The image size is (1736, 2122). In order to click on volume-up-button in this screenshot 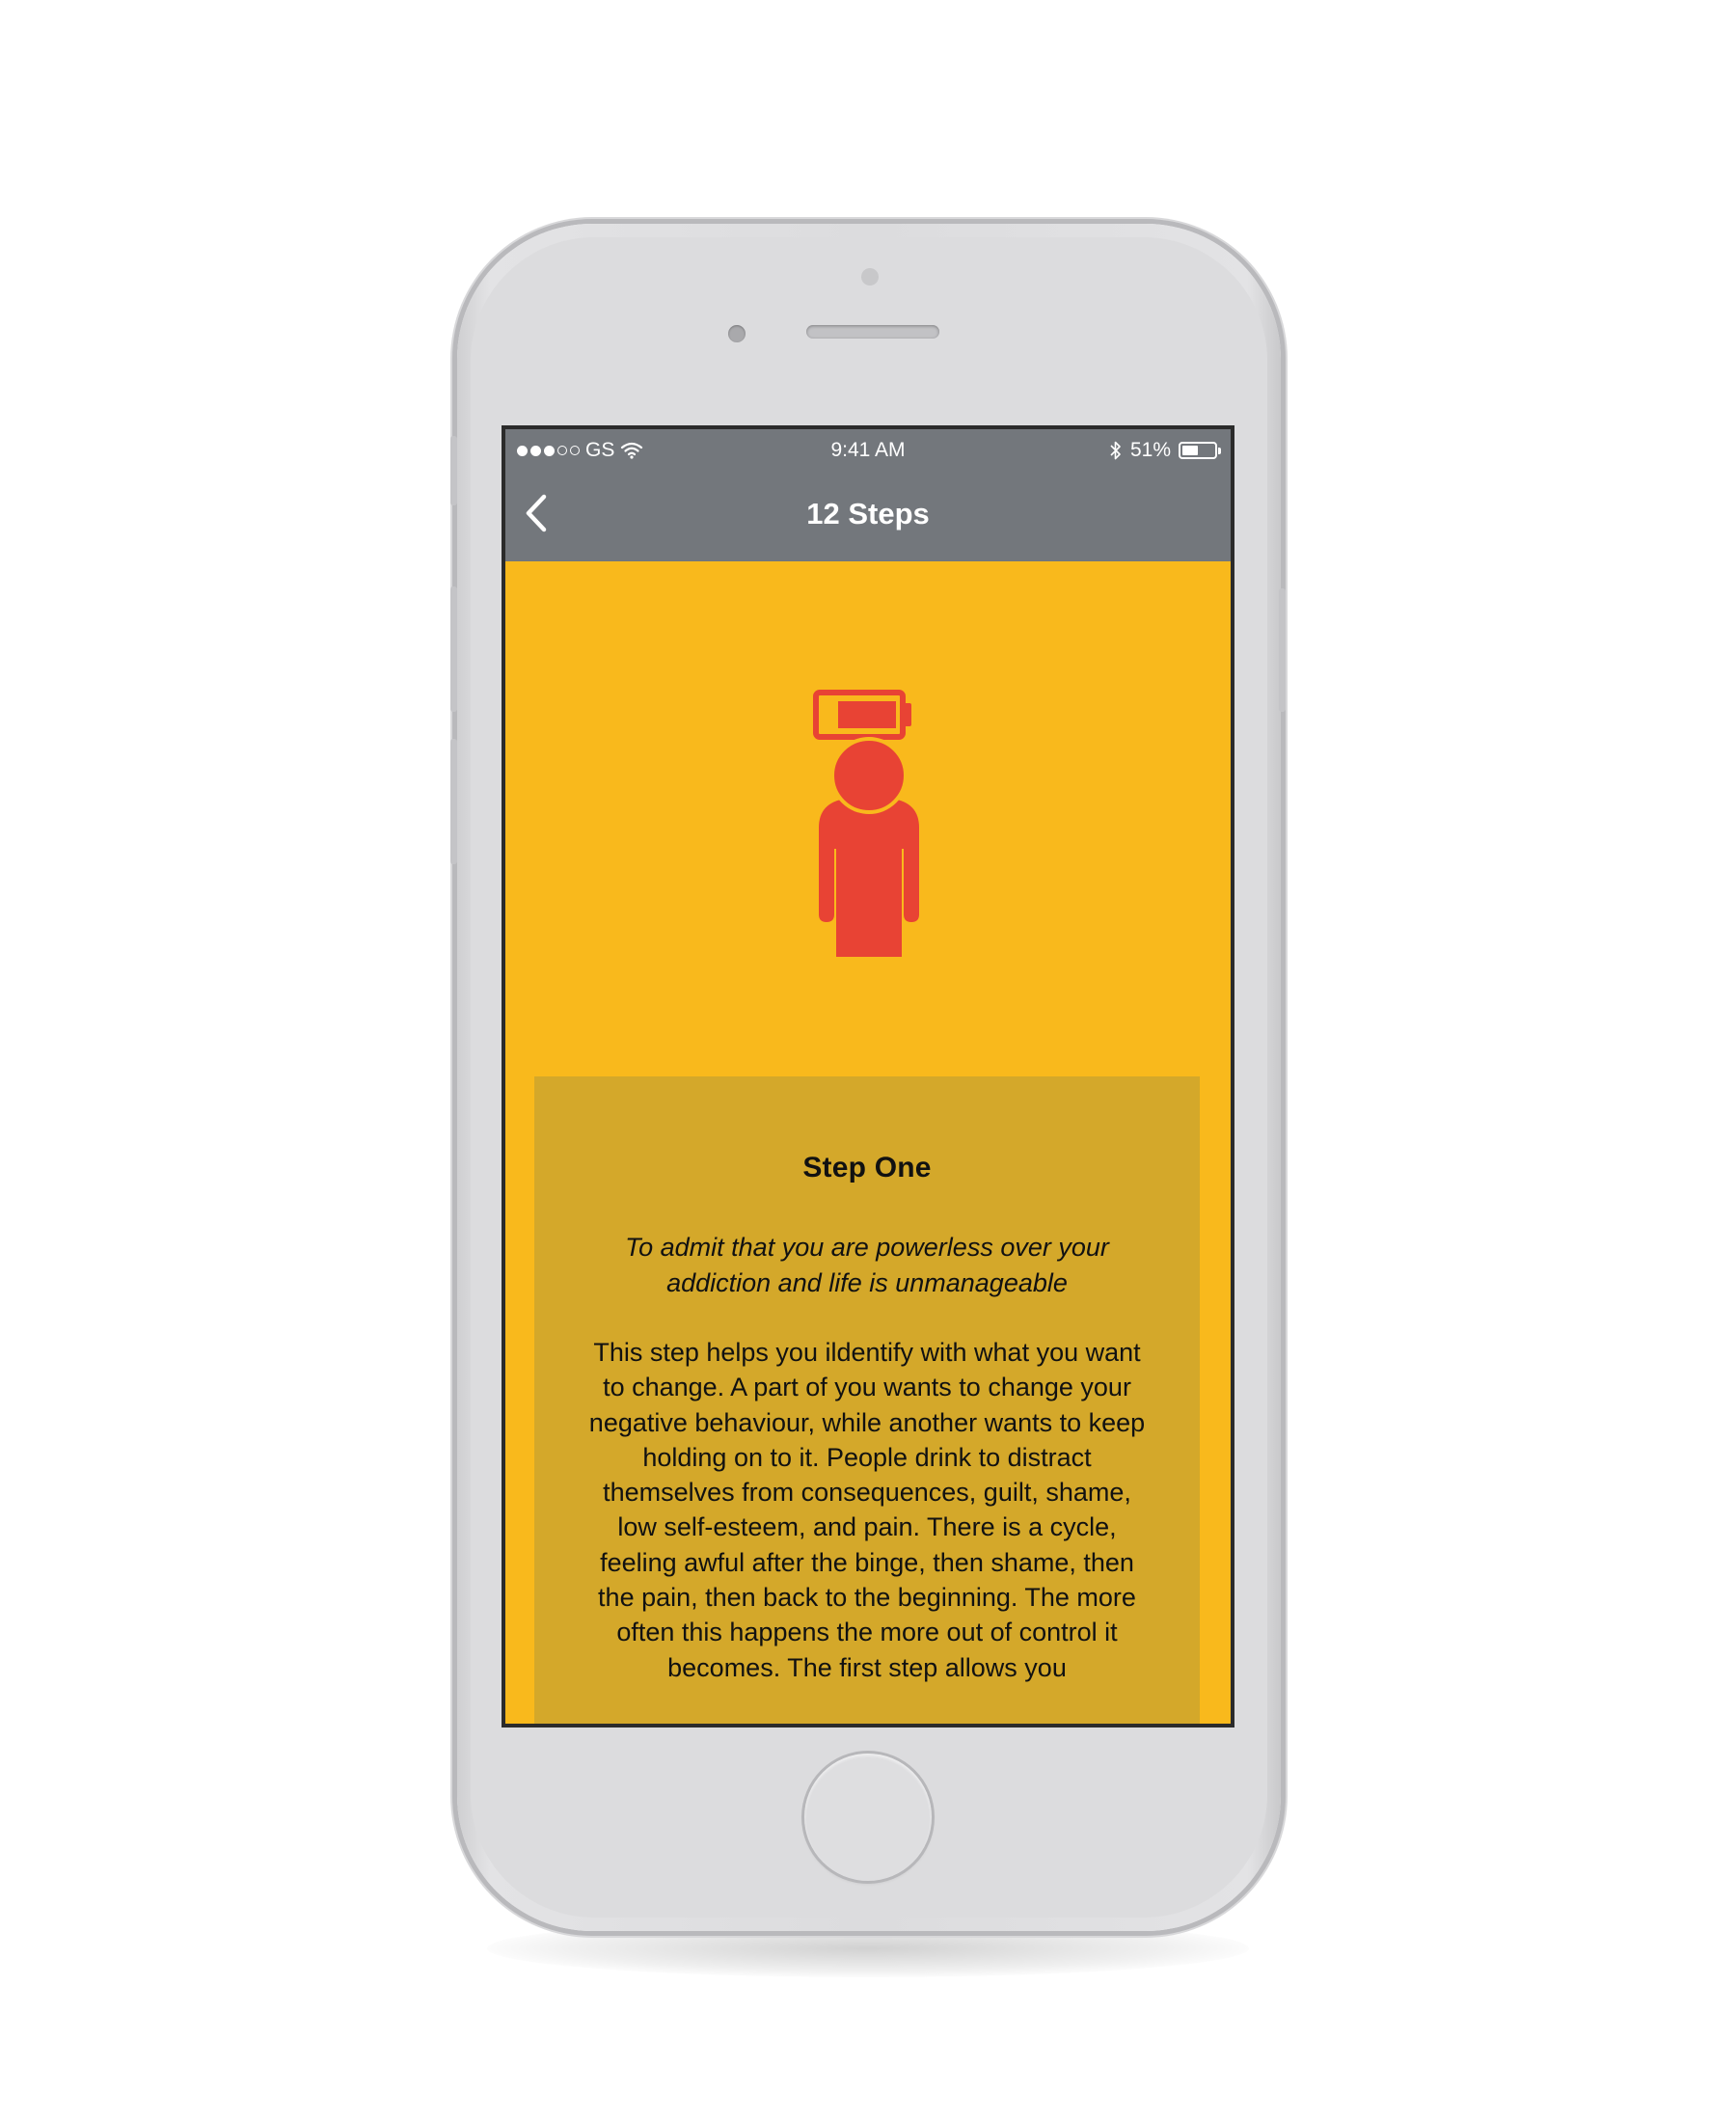, I will do `click(454, 649)`.